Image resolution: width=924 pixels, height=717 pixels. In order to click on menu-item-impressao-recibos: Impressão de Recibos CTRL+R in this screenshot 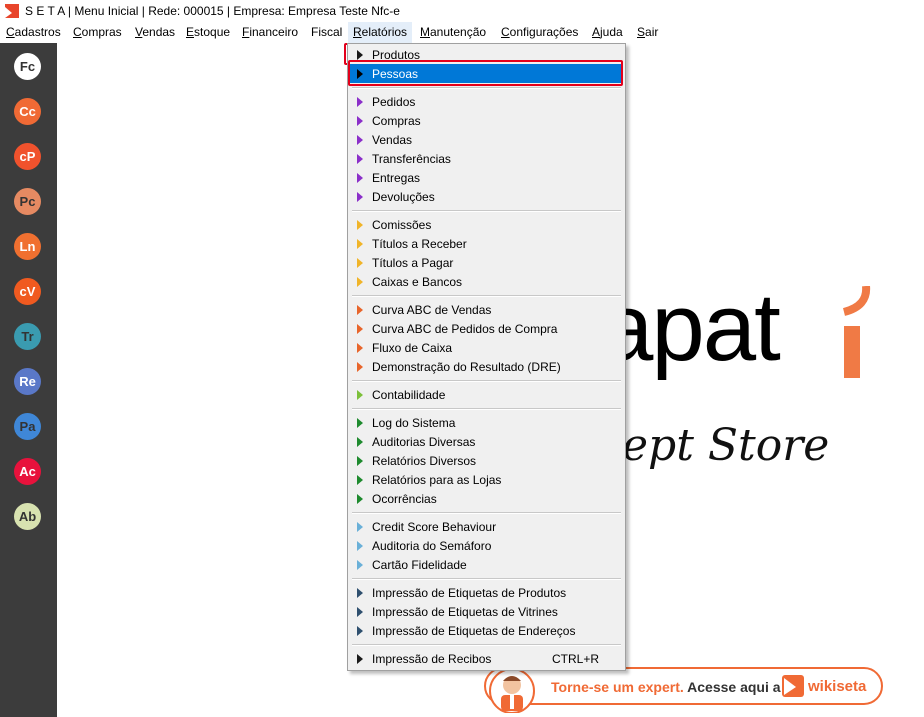, I will do `click(486, 658)`.